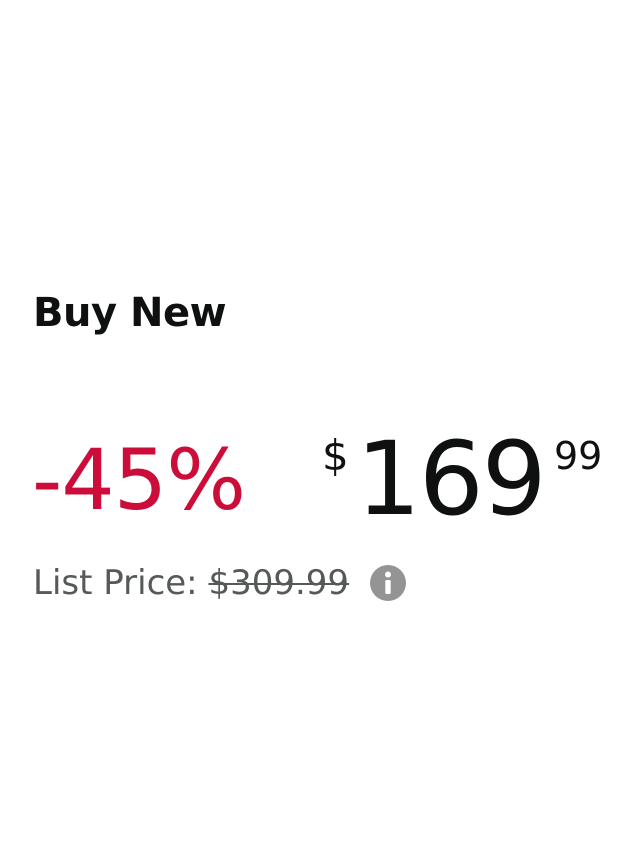  What do you see at coordinates (279, 583) in the screenshot?
I see `list-price-value: $309.99` at bounding box center [279, 583].